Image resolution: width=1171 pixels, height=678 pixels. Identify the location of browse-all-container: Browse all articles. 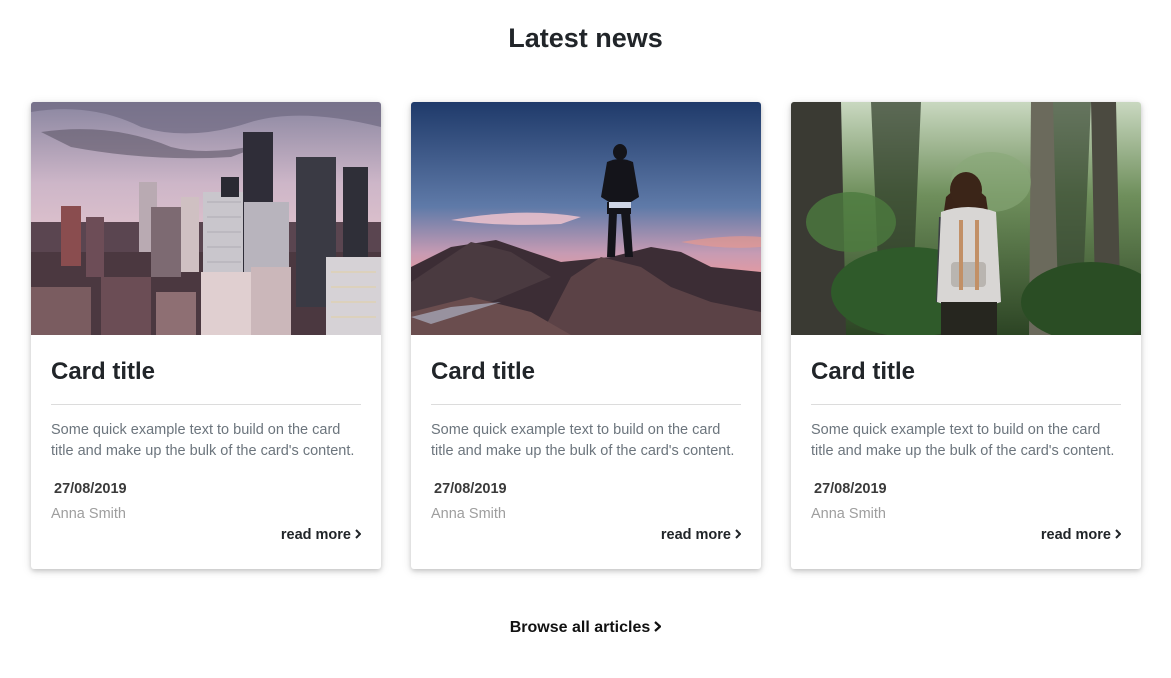
(585, 628).